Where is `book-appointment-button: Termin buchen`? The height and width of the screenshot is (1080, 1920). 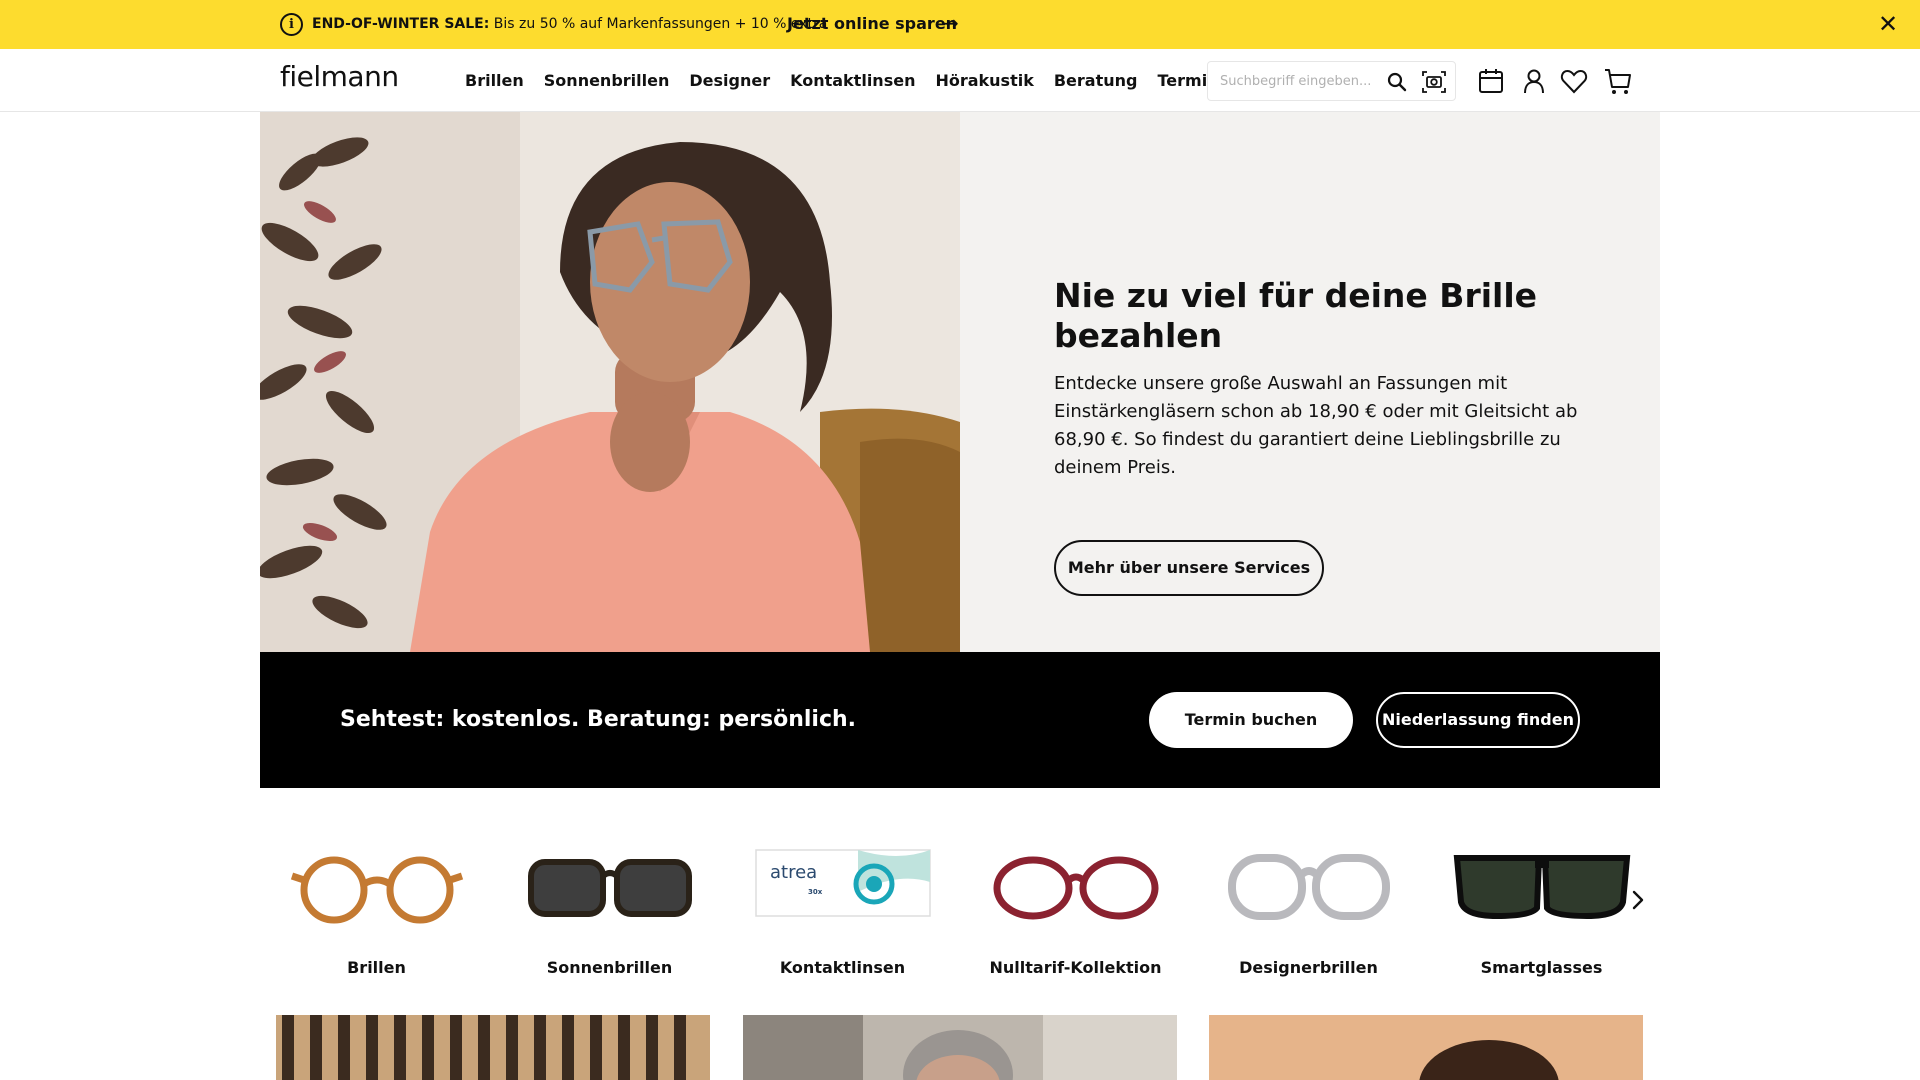
book-appointment-button: Termin buchen is located at coordinates (1251, 720).